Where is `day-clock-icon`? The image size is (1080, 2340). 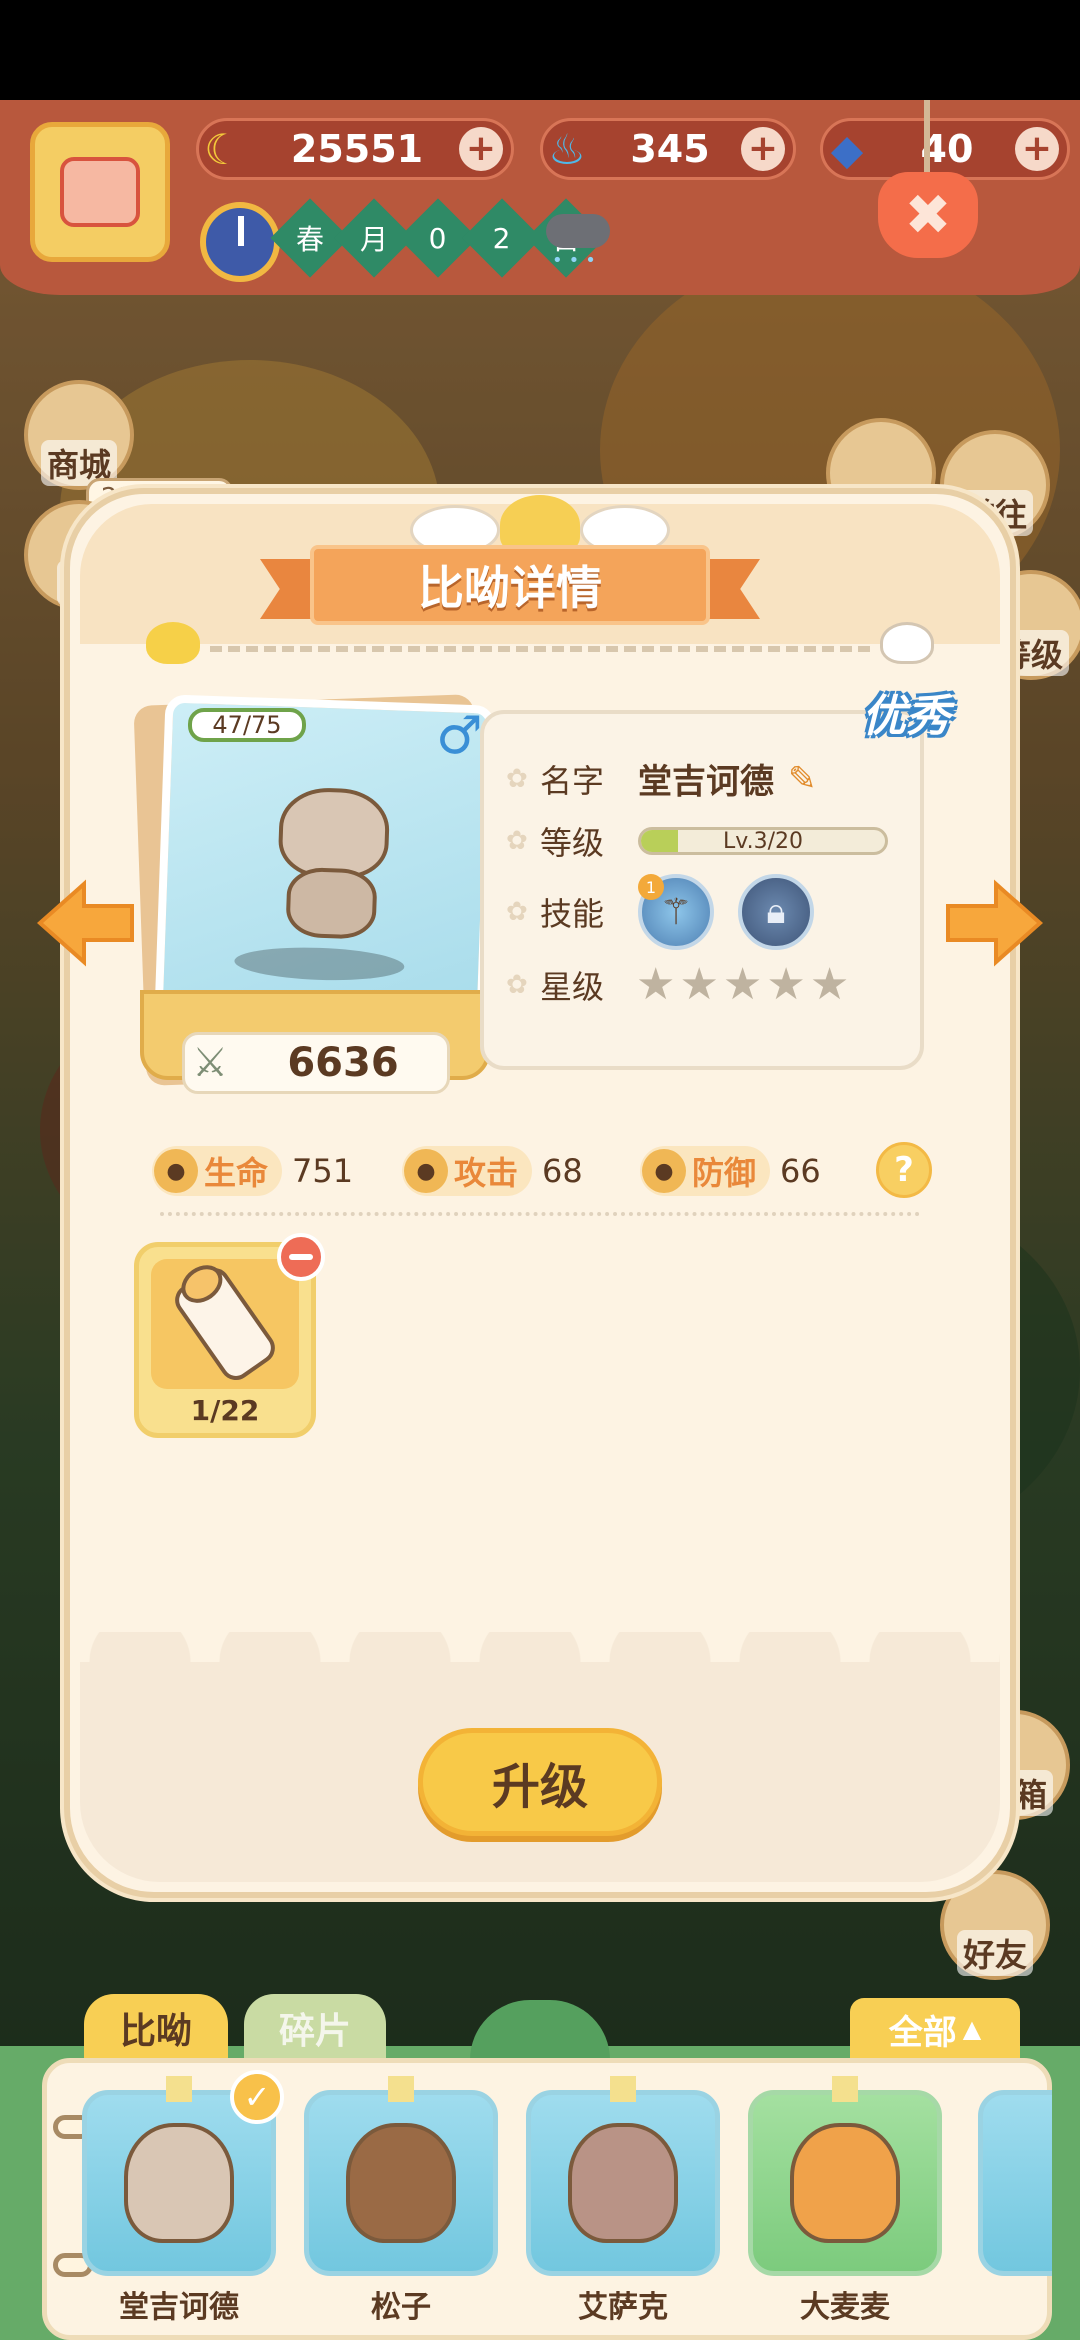 day-clock-icon is located at coordinates (240, 242).